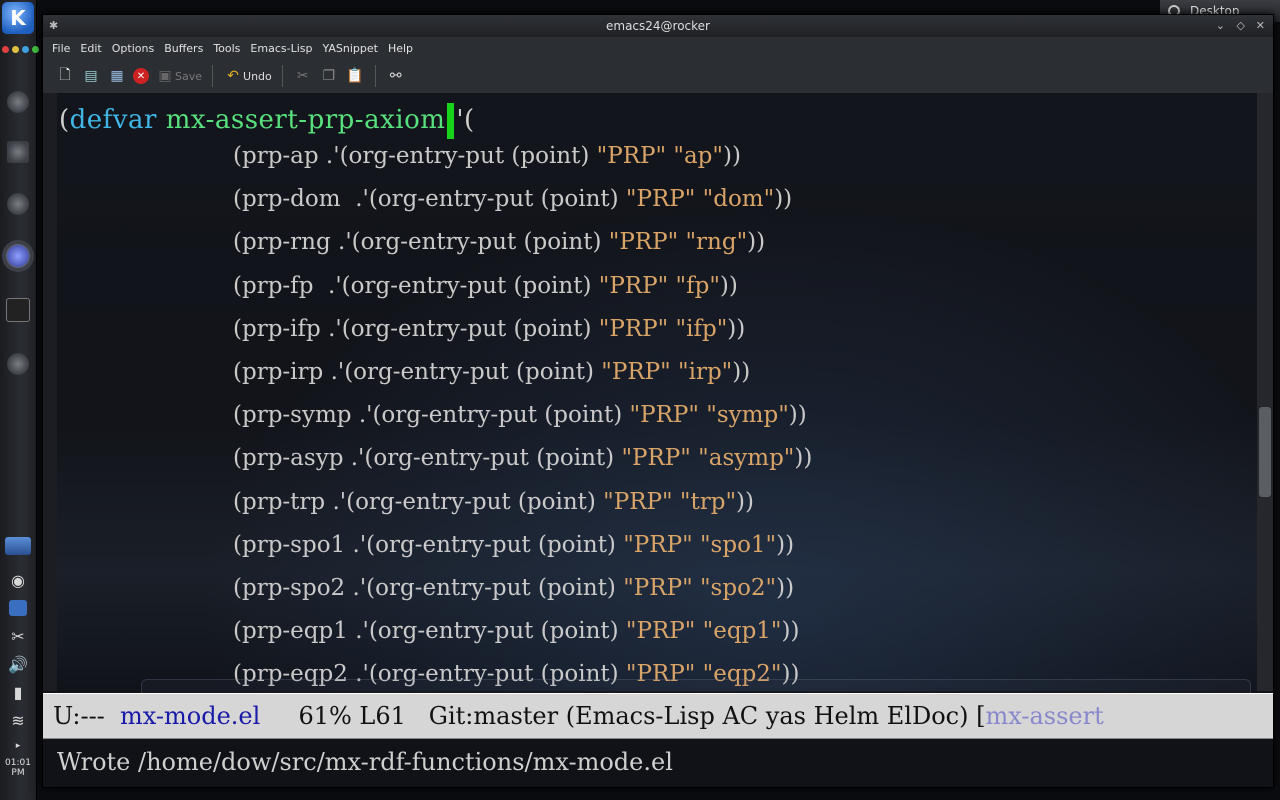 Image resolution: width=1280 pixels, height=800 pixels. What do you see at coordinates (1220, 25) in the screenshot?
I see `minimize-icon: ⌄` at bounding box center [1220, 25].